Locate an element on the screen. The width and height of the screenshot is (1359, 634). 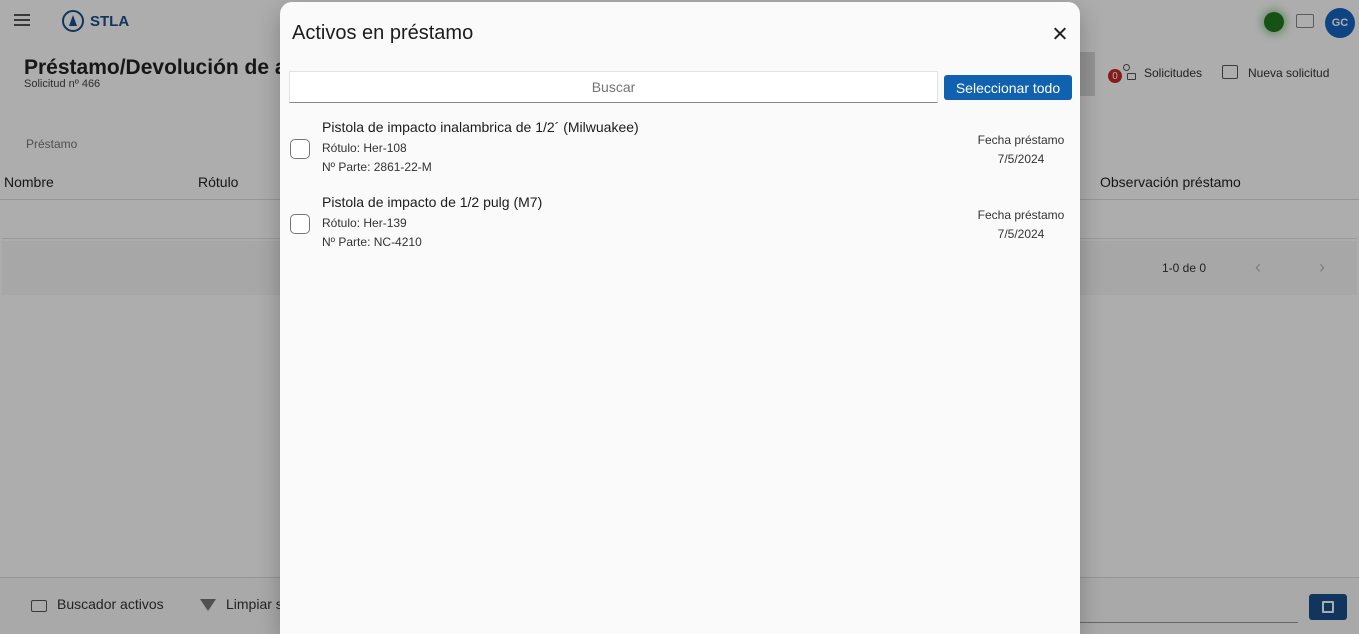
item-label-code: Rótulo: Her-108 is located at coordinates (364, 148).